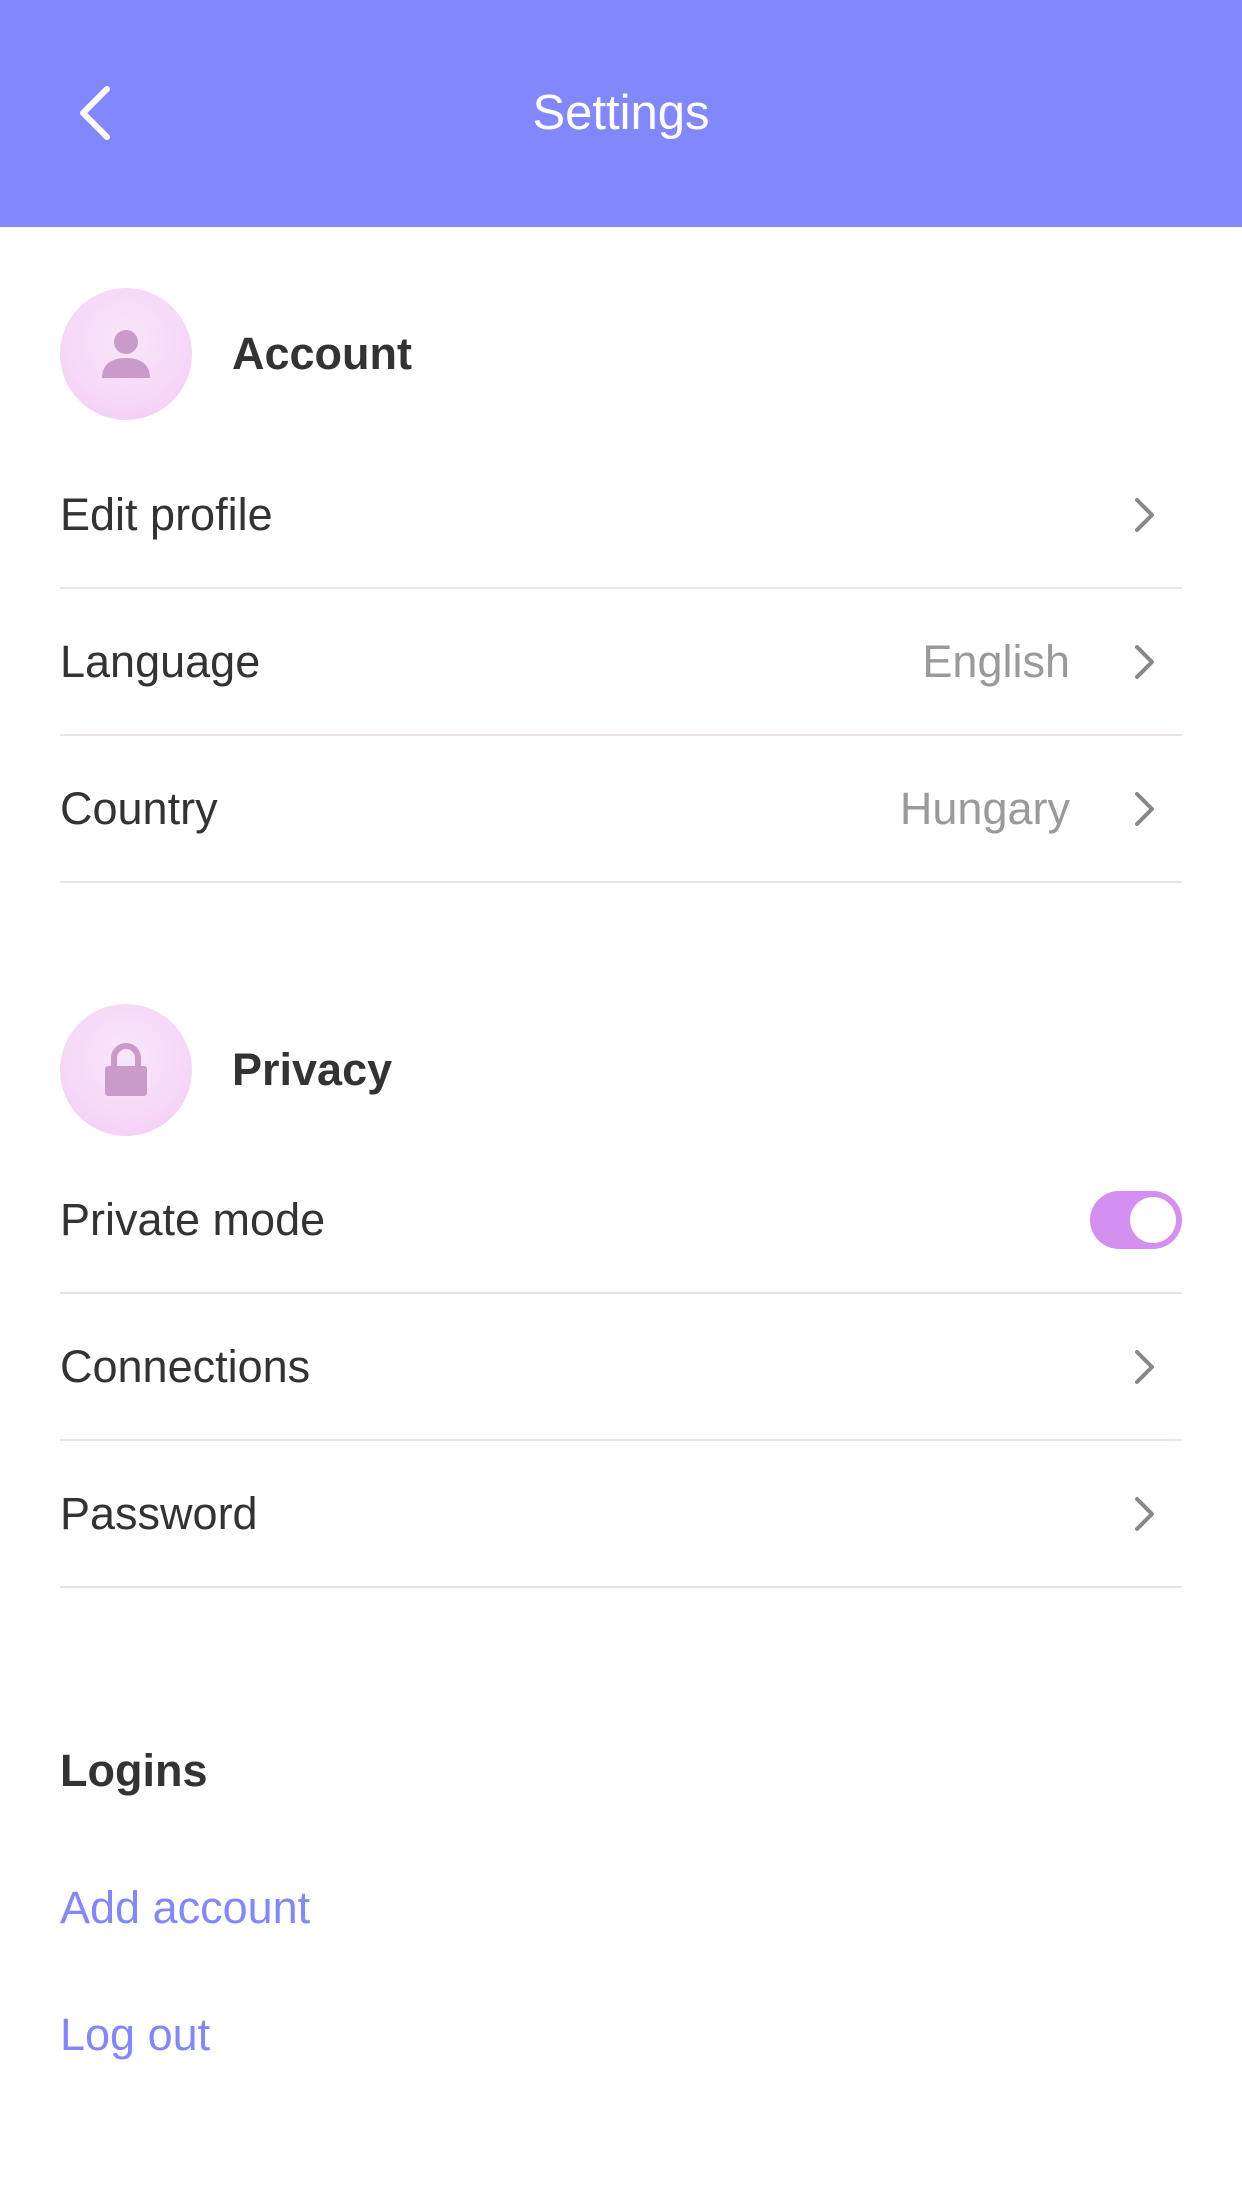  Describe the element at coordinates (322, 353) in the screenshot. I see `account-section-title: Account` at that location.